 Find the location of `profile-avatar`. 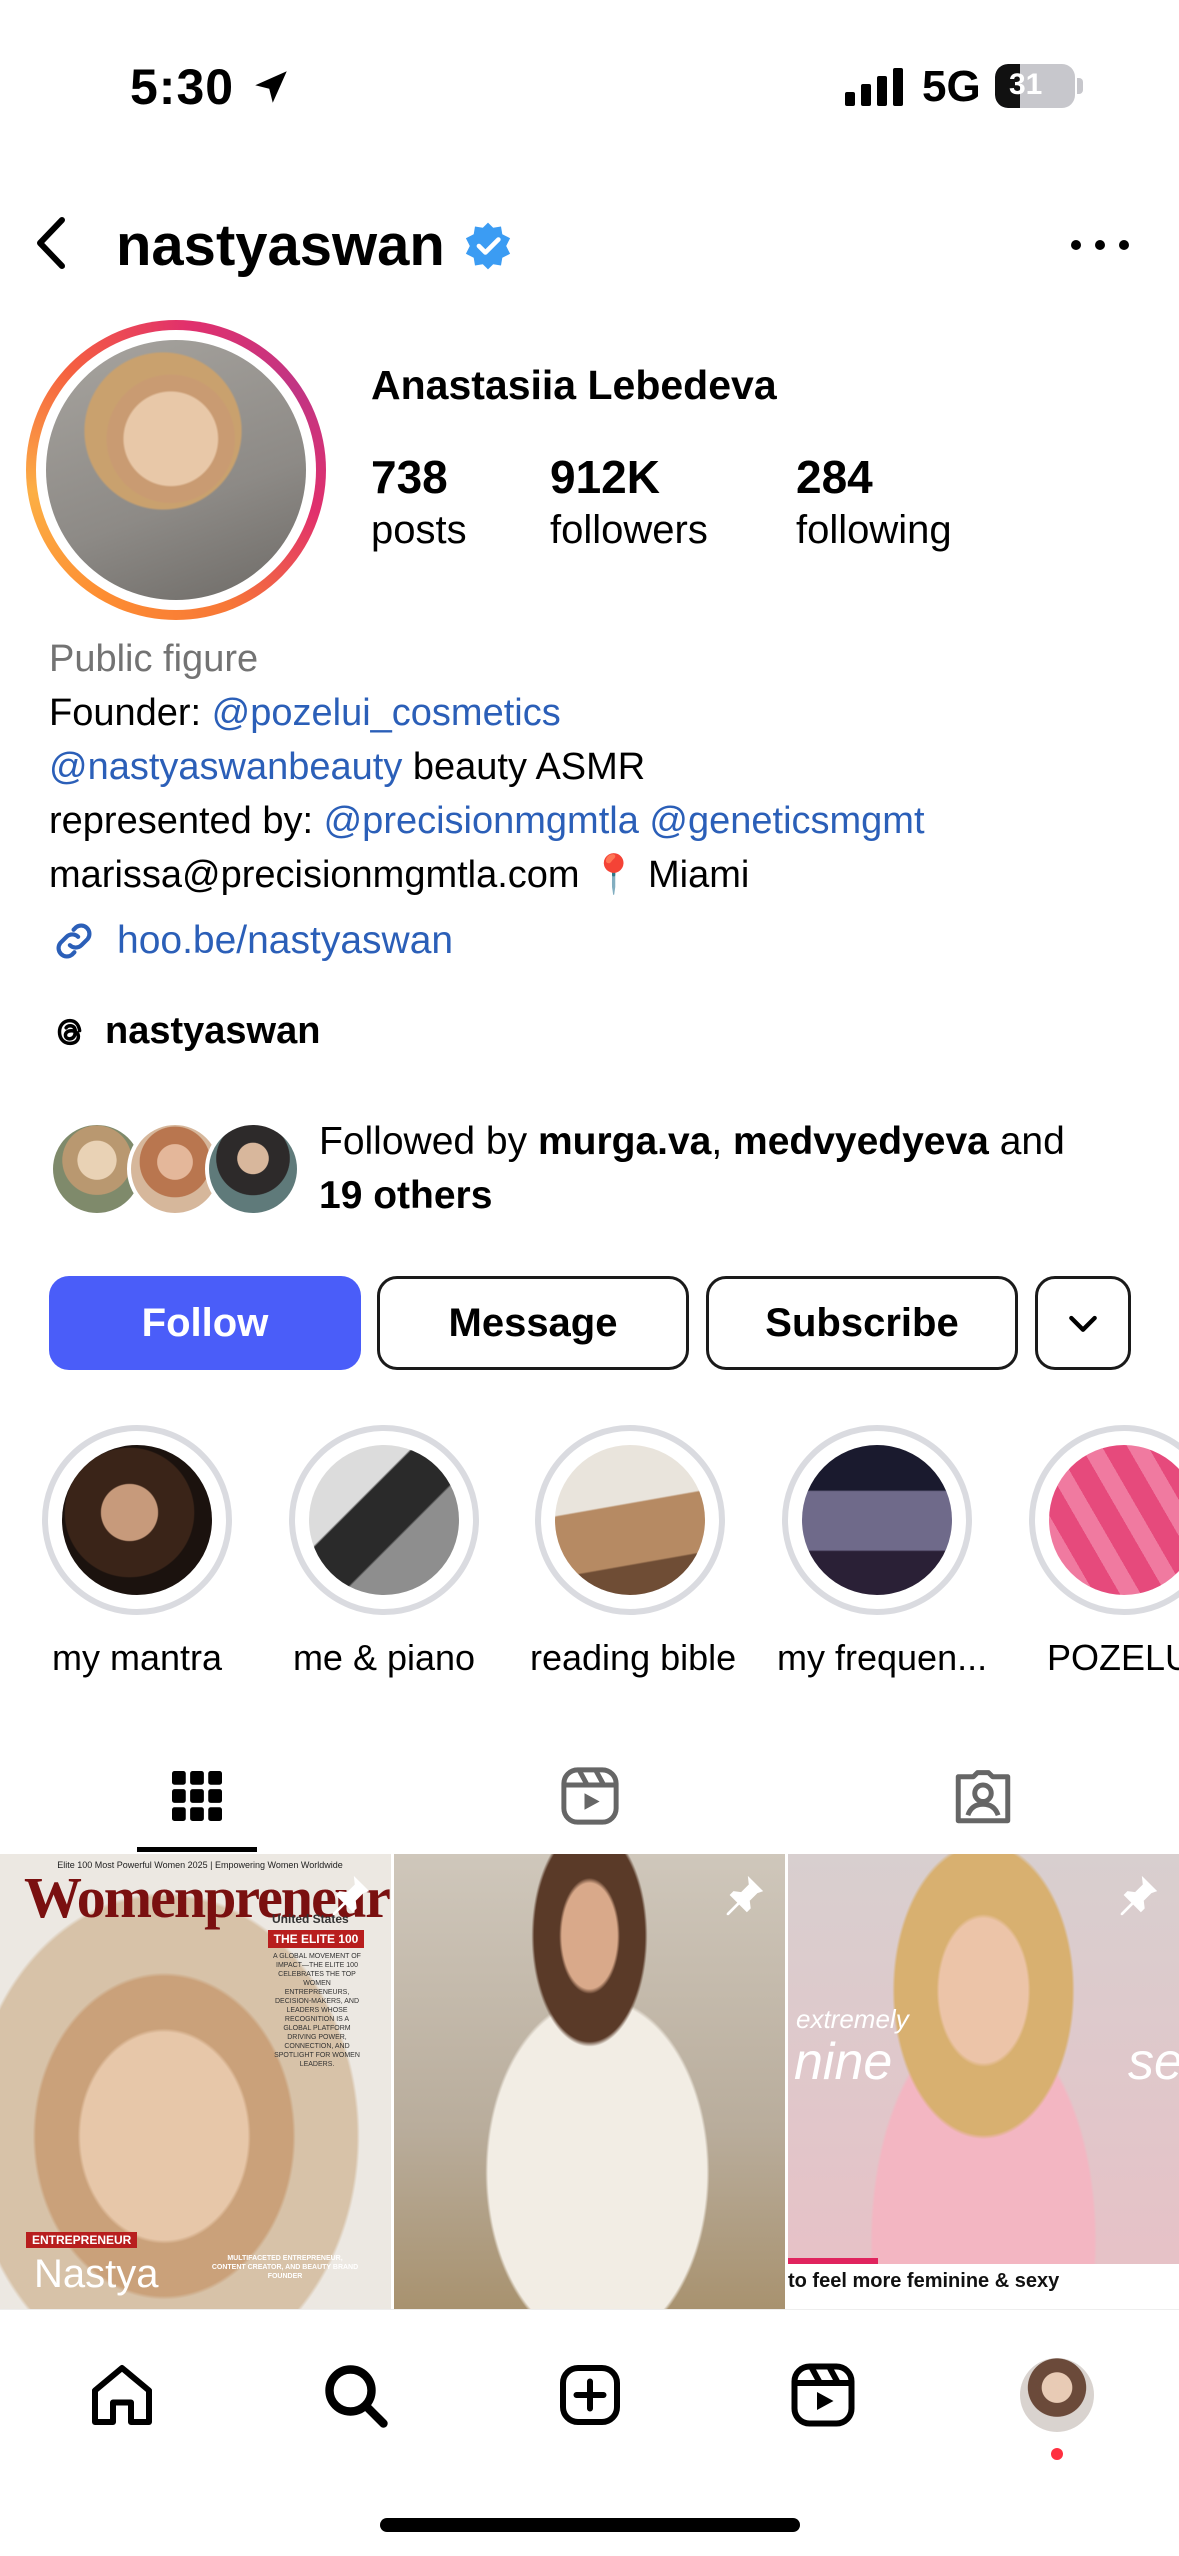

profile-avatar is located at coordinates (176, 470).